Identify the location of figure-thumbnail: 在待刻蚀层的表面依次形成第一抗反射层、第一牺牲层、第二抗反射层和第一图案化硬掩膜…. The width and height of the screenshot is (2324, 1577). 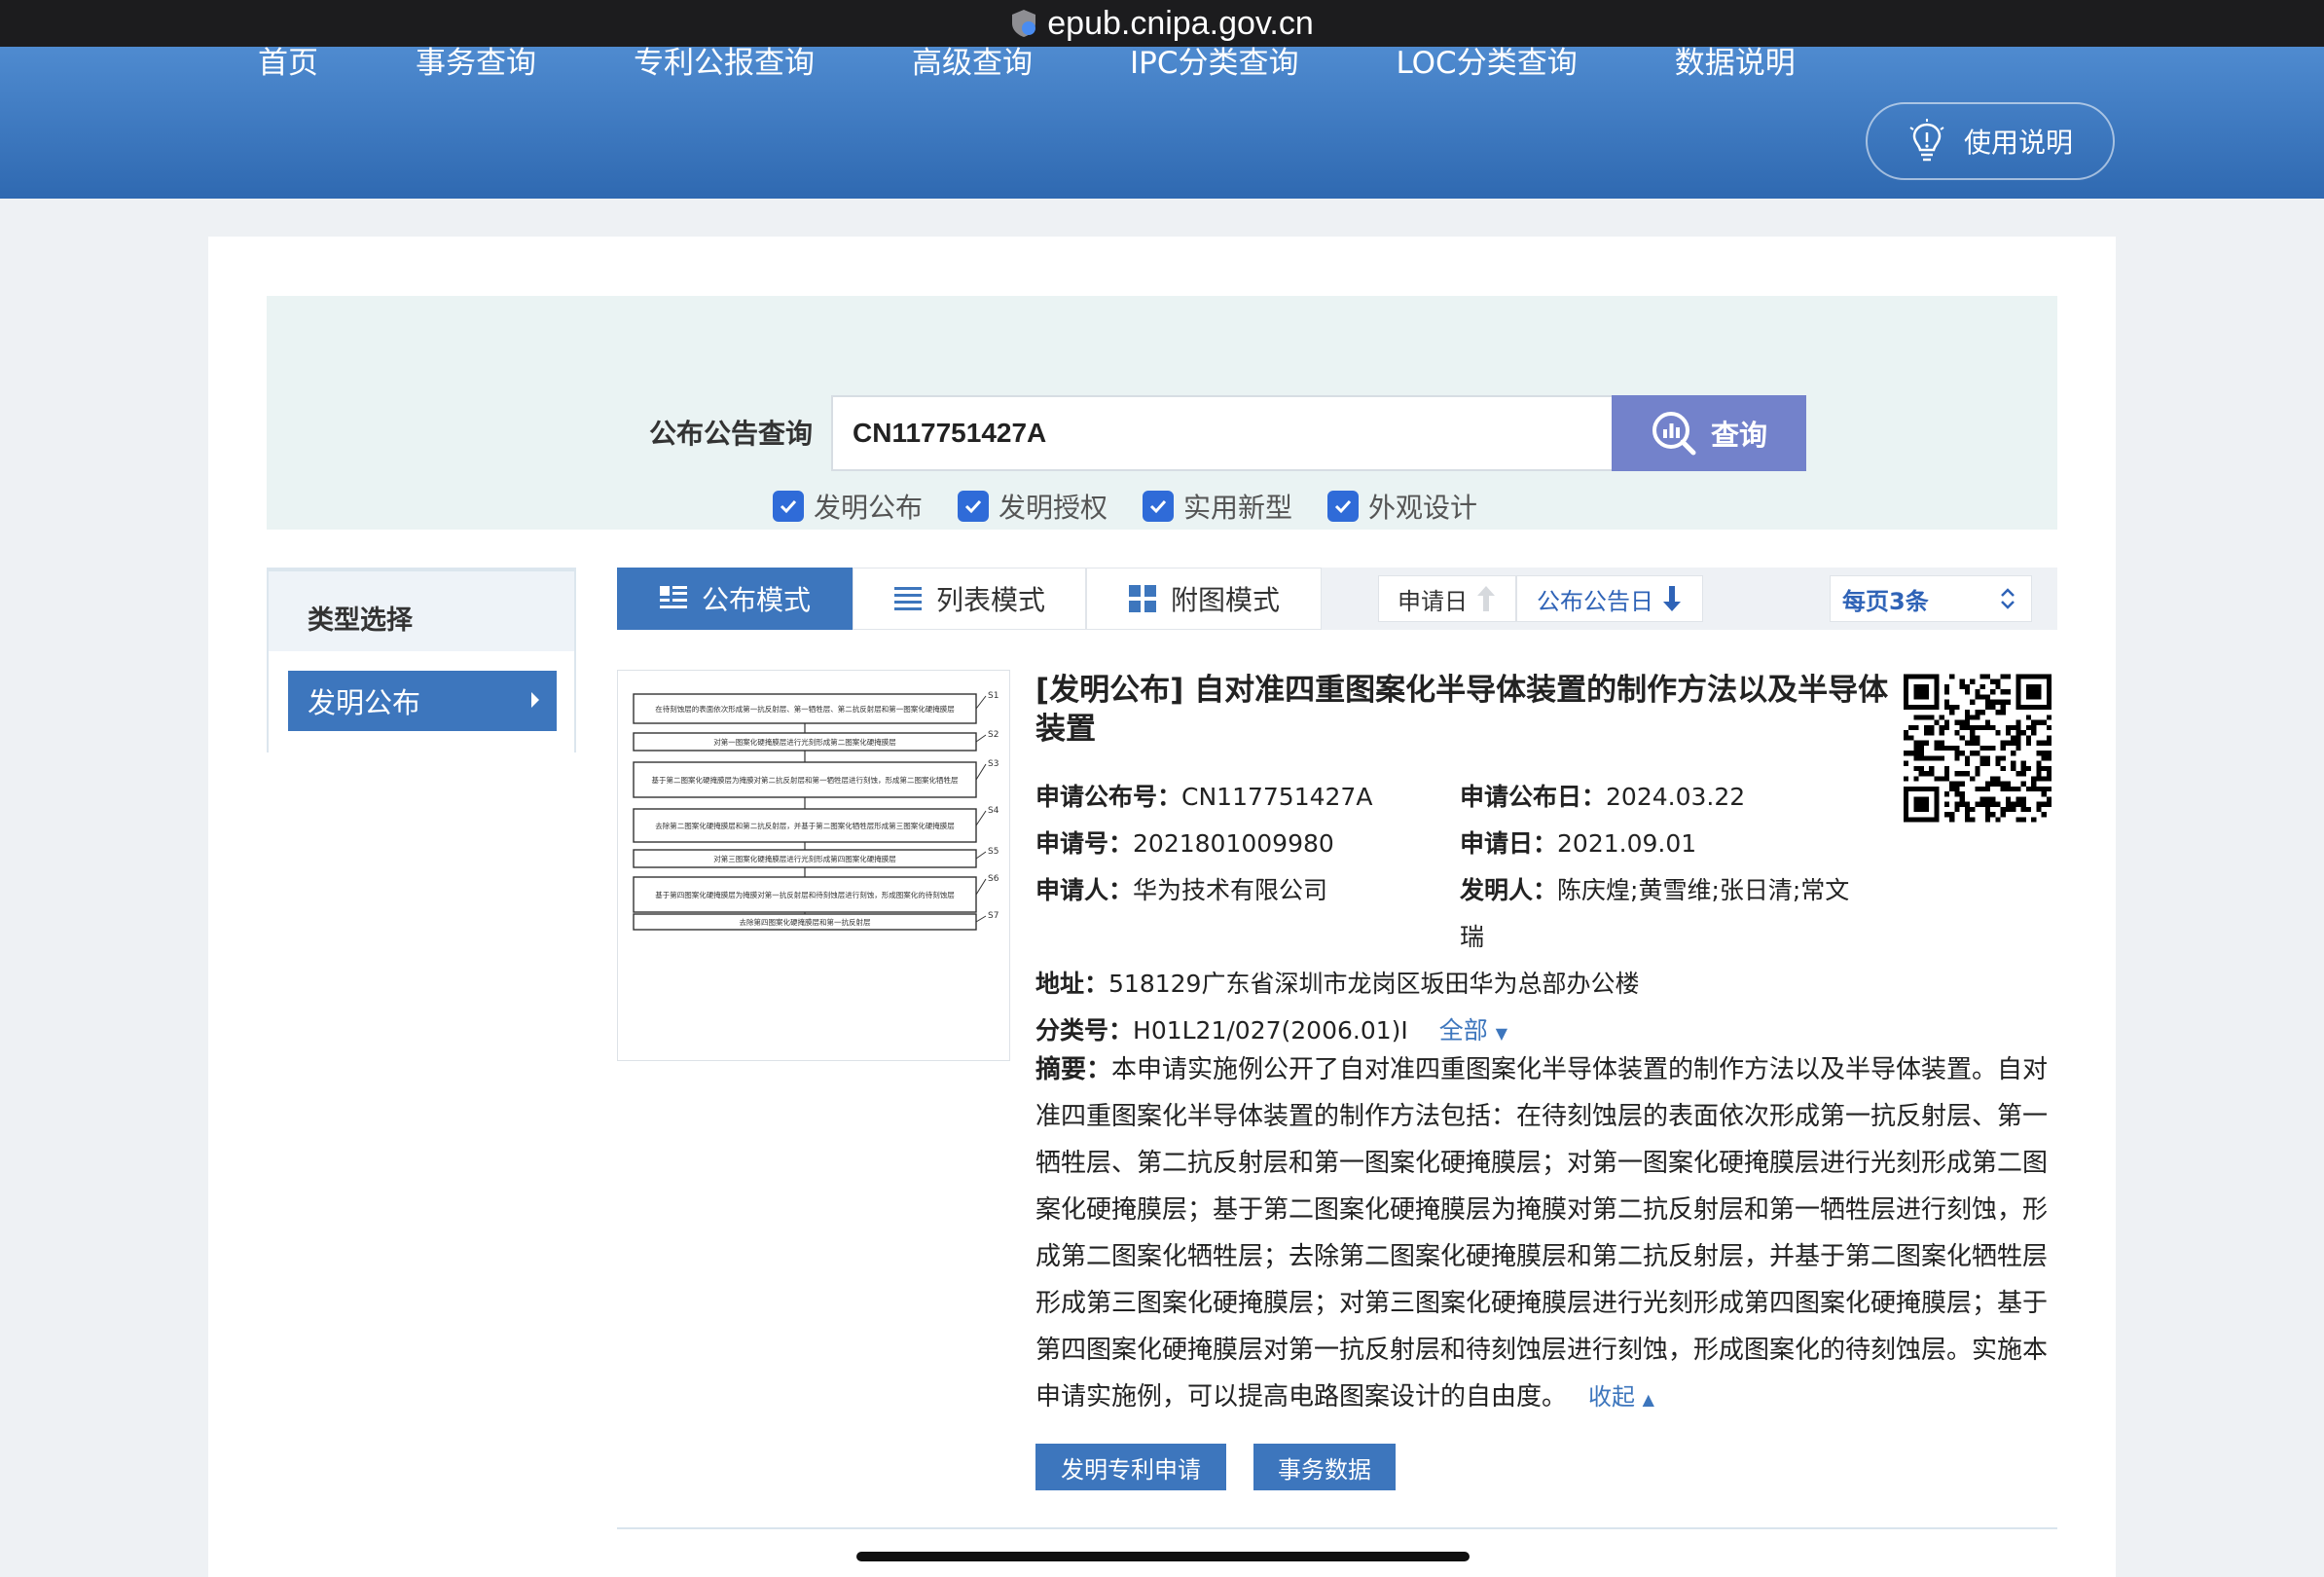
(813, 865).